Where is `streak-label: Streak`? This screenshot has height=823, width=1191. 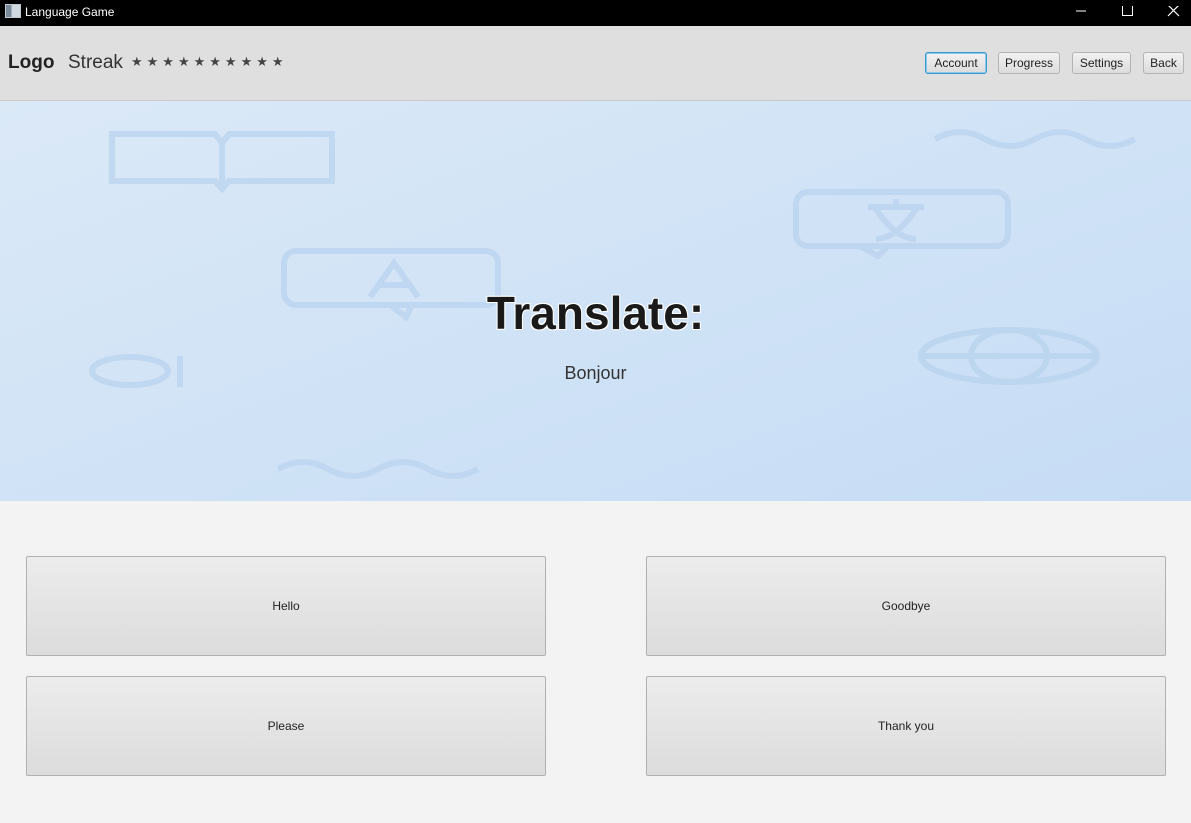
streak-label: Streak is located at coordinates (95, 62).